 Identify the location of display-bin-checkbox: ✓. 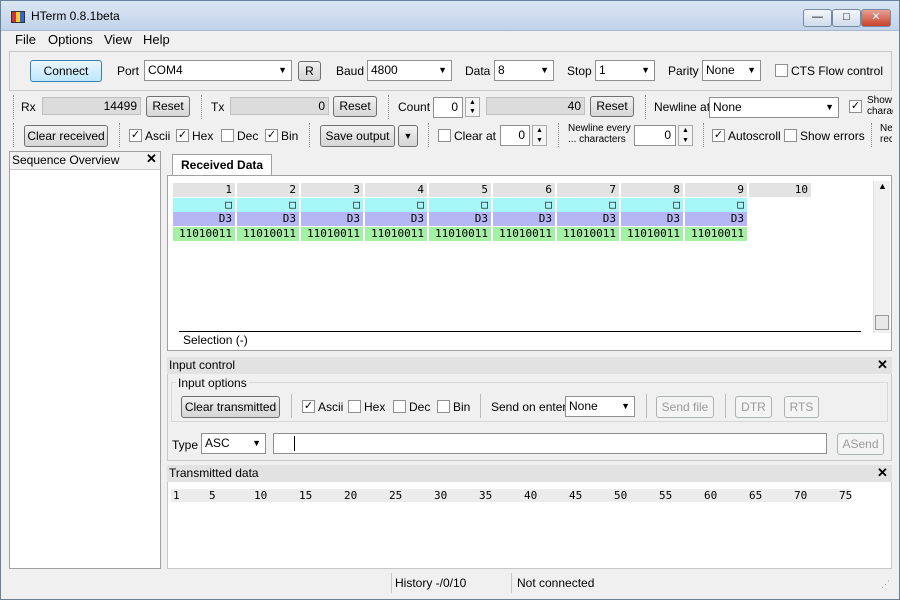
(271, 135).